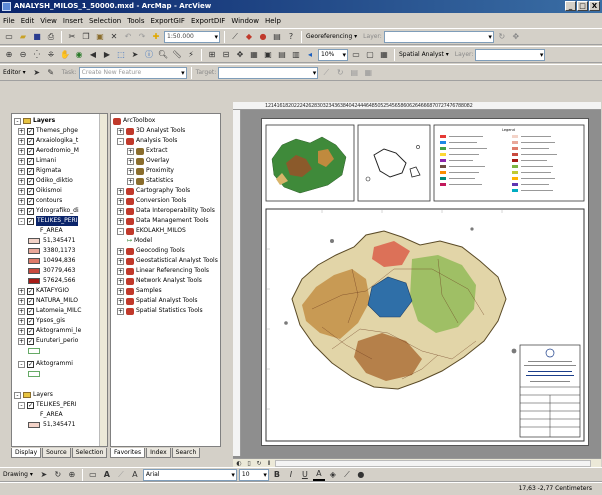 This screenshot has height=495, width=602. Describe the element at coordinates (273, 21) in the screenshot. I see `menu-help: Help` at that location.